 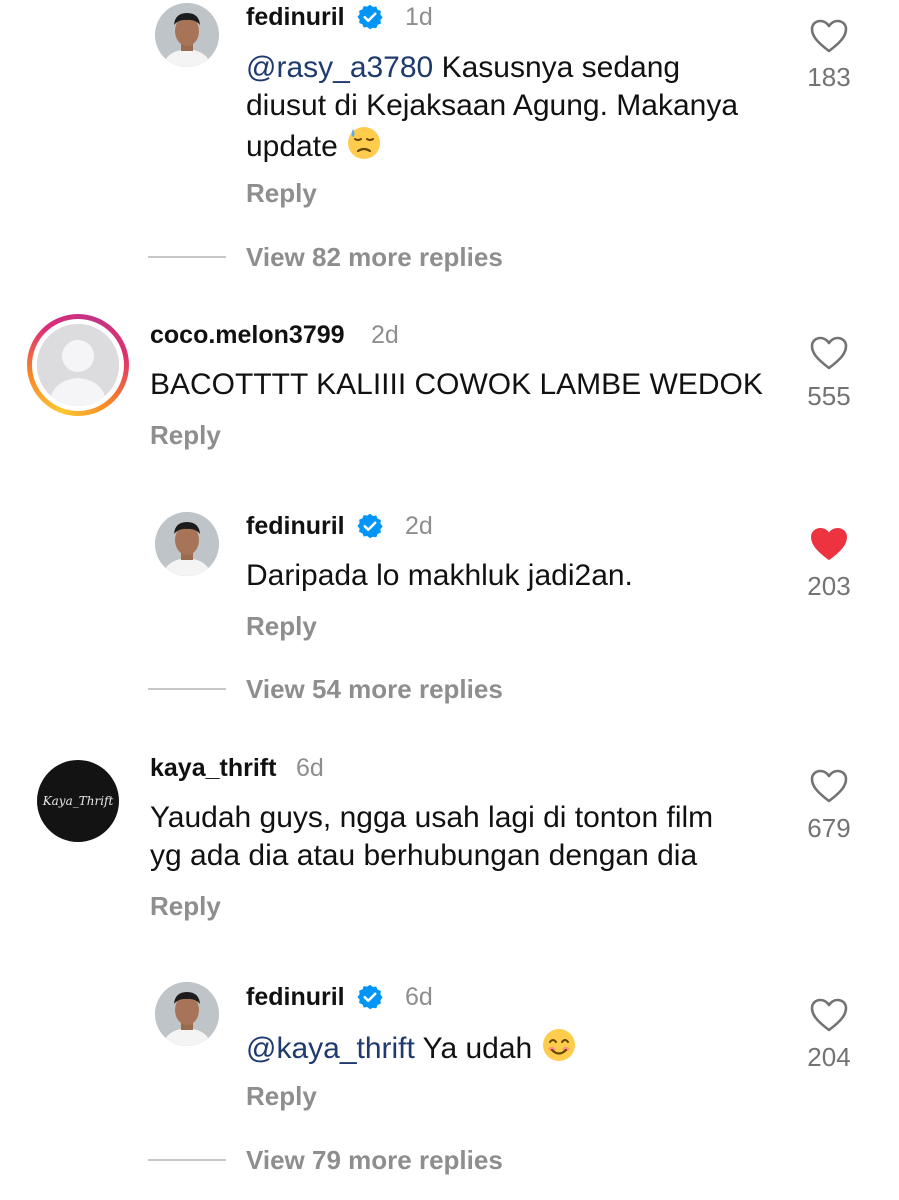 I want to click on comment-time: 1d, so click(x=419, y=17).